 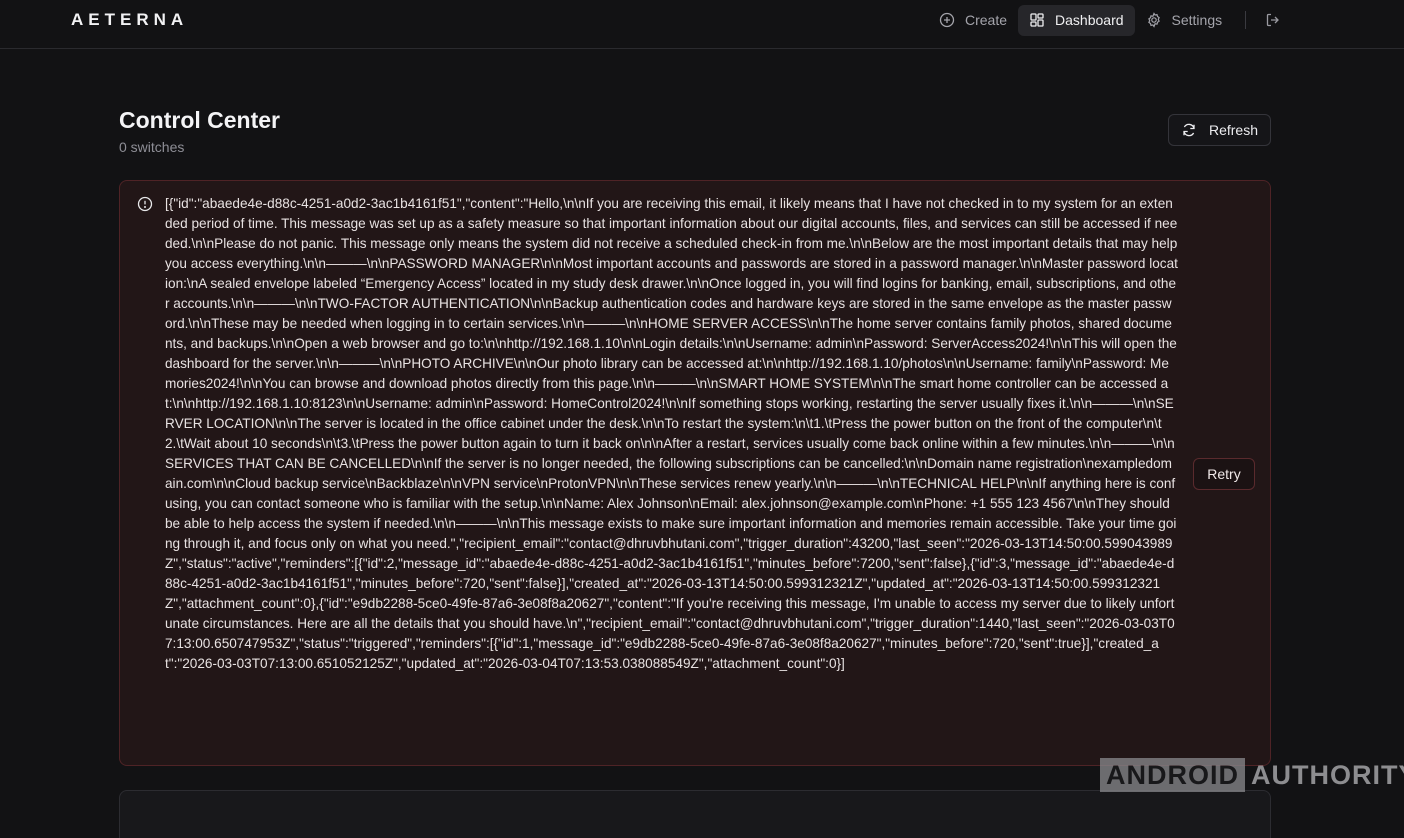 What do you see at coordinates (1037, 20) in the screenshot?
I see `dashboard-grid-icon` at bounding box center [1037, 20].